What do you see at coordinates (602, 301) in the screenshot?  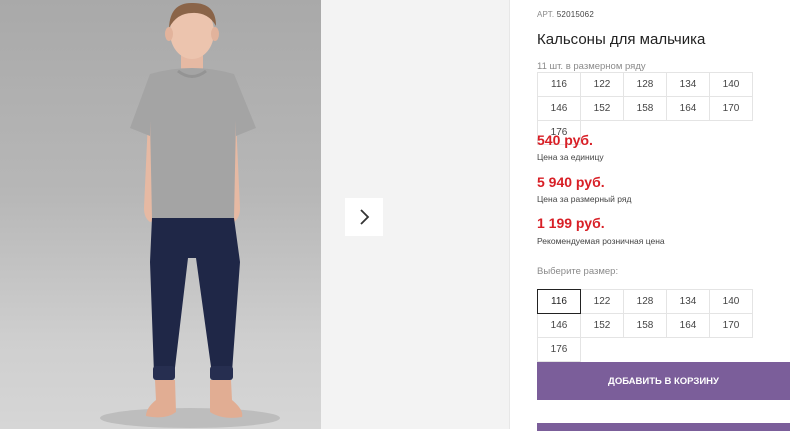 I see `size-option-122: 122` at bounding box center [602, 301].